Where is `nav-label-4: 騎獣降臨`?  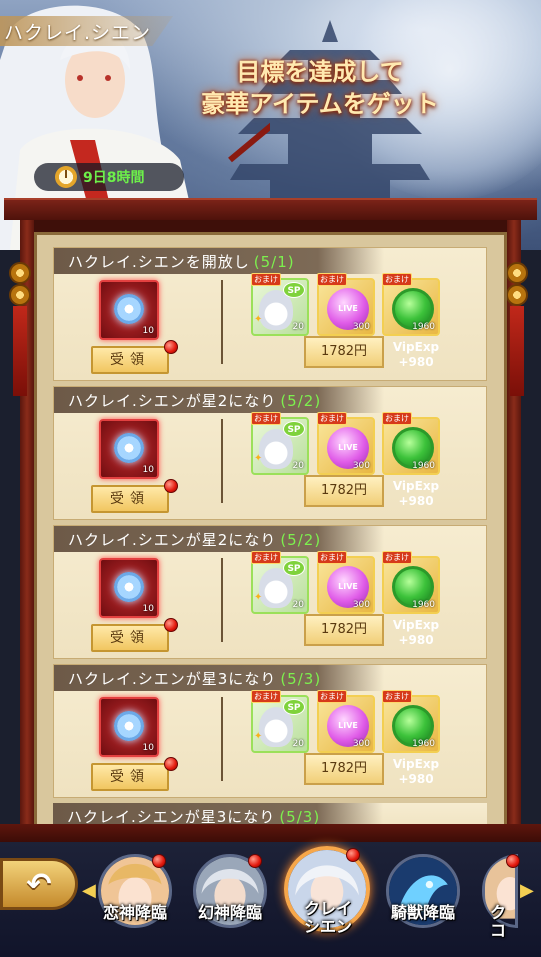 nav-label-4: 騎獣降臨 is located at coordinates (422, 912).